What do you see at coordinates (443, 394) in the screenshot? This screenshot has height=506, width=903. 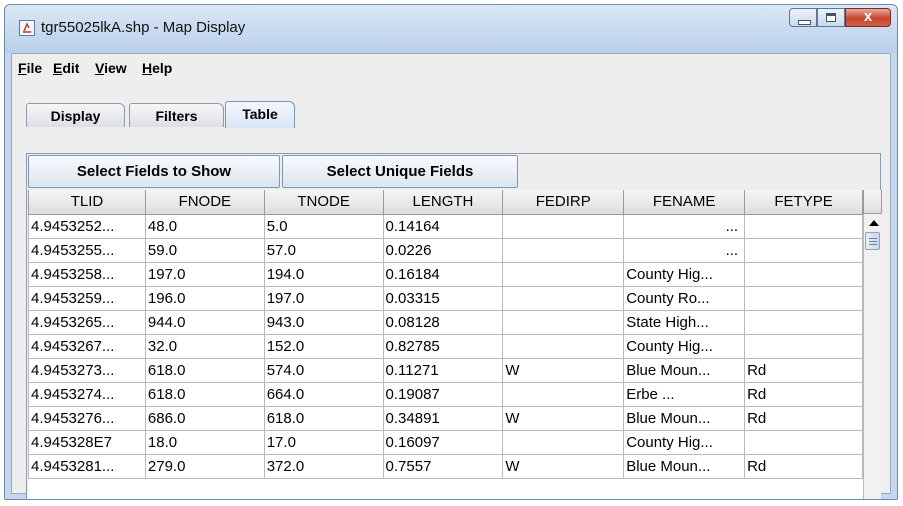 I see `cell-length: 0.19087` at bounding box center [443, 394].